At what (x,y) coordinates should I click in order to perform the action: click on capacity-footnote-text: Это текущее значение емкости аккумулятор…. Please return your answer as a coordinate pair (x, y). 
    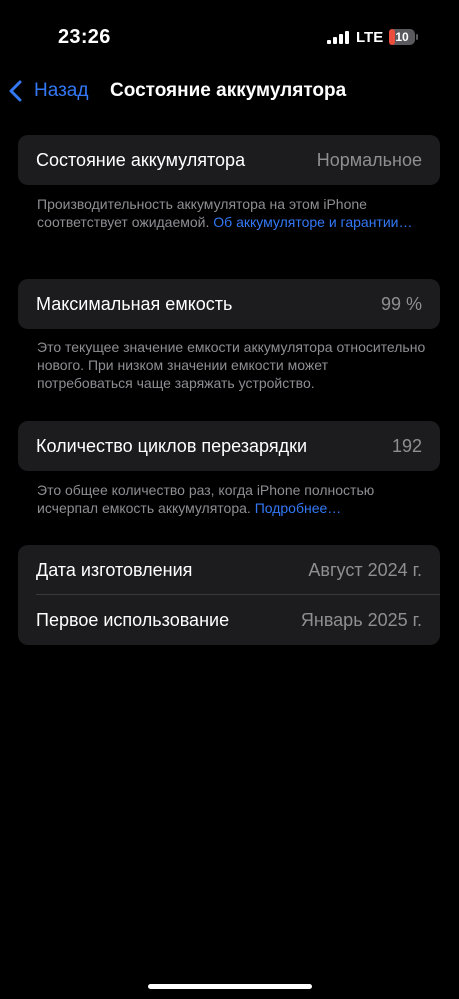
    Looking at the image, I should click on (231, 365).